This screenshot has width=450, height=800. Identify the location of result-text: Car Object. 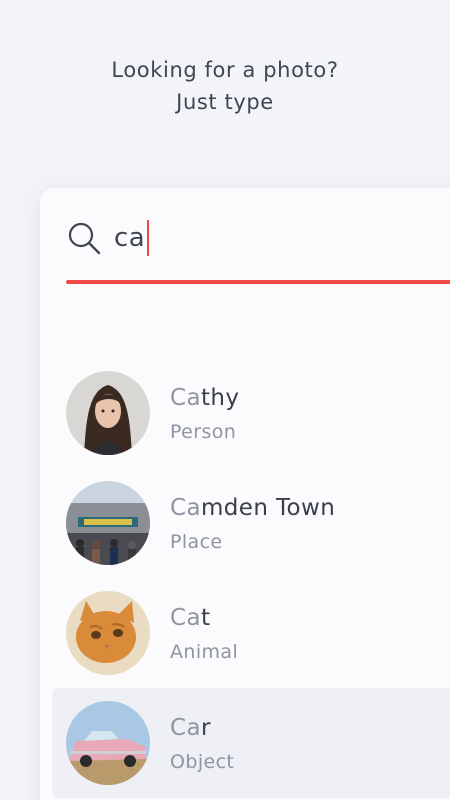
(202, 743).